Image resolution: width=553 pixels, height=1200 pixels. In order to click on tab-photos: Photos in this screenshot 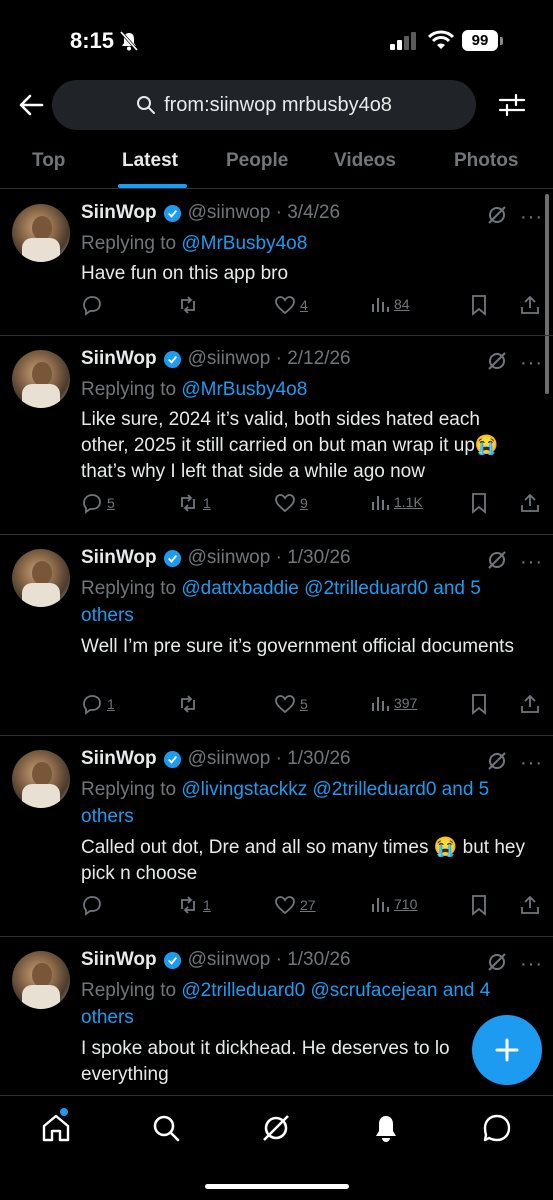, I will do `click(486, 161)`.